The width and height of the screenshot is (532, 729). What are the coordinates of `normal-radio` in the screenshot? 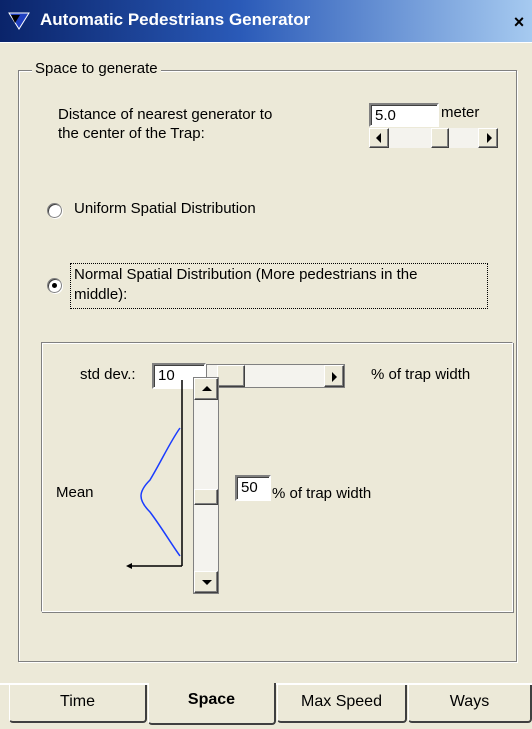 It's located at (54, 285).